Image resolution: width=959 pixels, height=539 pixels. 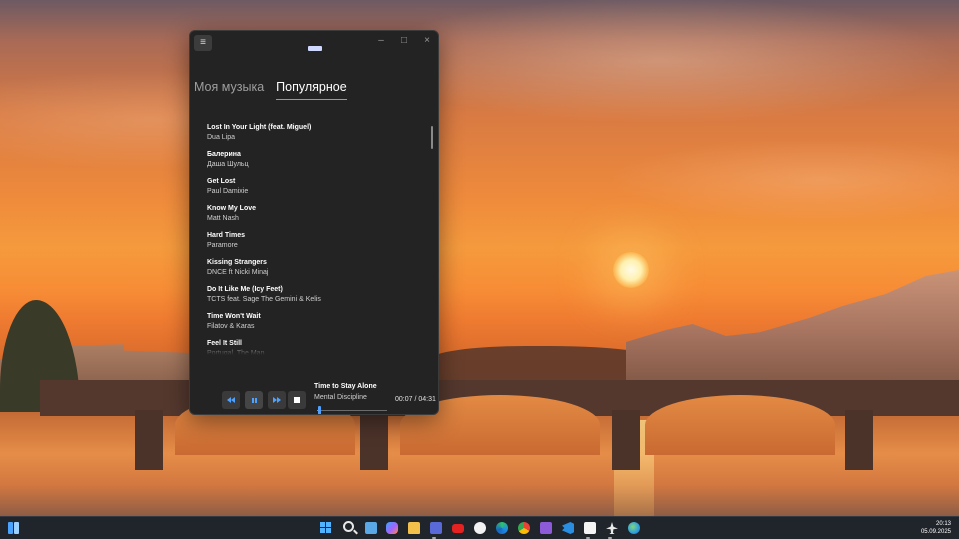 I want to click on pause-button, so click(x=254, y=400).